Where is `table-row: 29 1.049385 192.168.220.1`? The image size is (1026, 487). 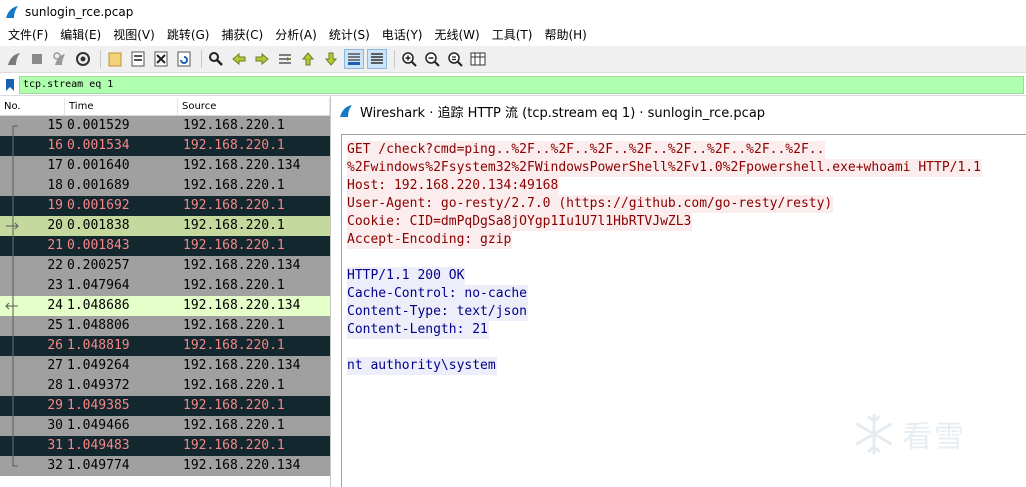 table-row: 29 1.049385 192.168.220.1 is located at coordinates (165, 406).